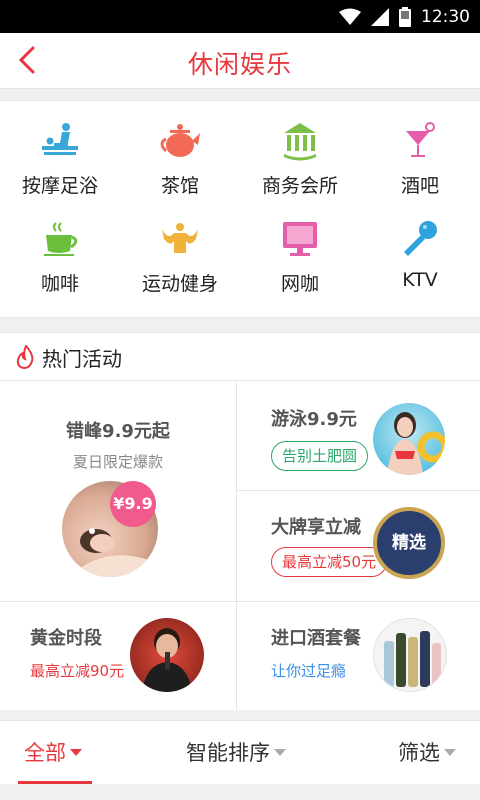 Image resolution: width=480 pixels, height=800 pixels. Describe the element at coordinates (77, 671) in the screenshot. I see `promo-golden-tag: 最高立减90元` at that location.